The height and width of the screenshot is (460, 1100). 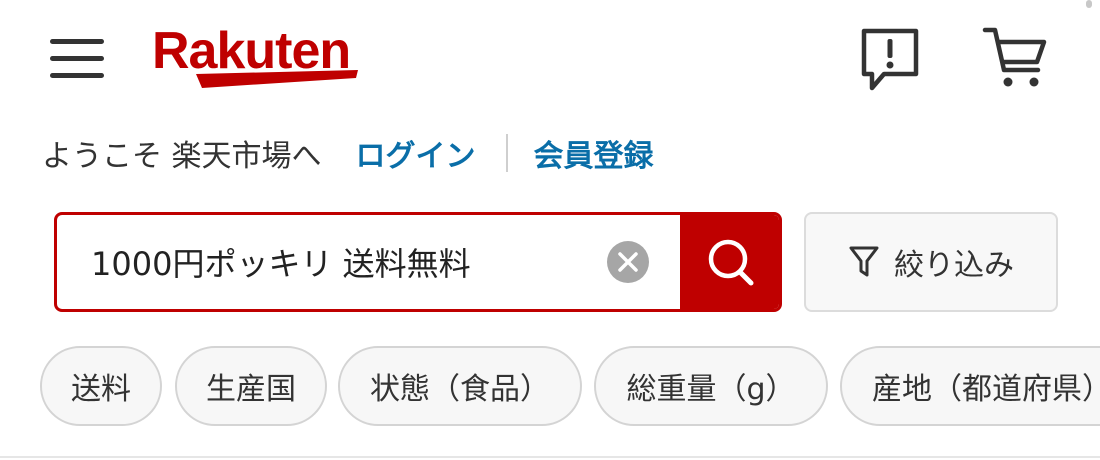 I want to click on search-box, so click(x=418, y=262).